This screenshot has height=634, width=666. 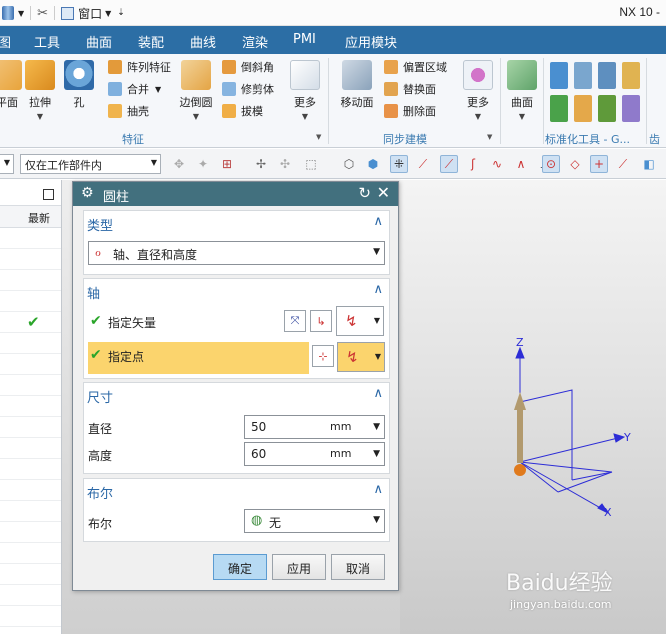 What do you see at coordinates (48, 194) in the screenshot?
I see `maximize-icon` at bounding box center [48, 194].